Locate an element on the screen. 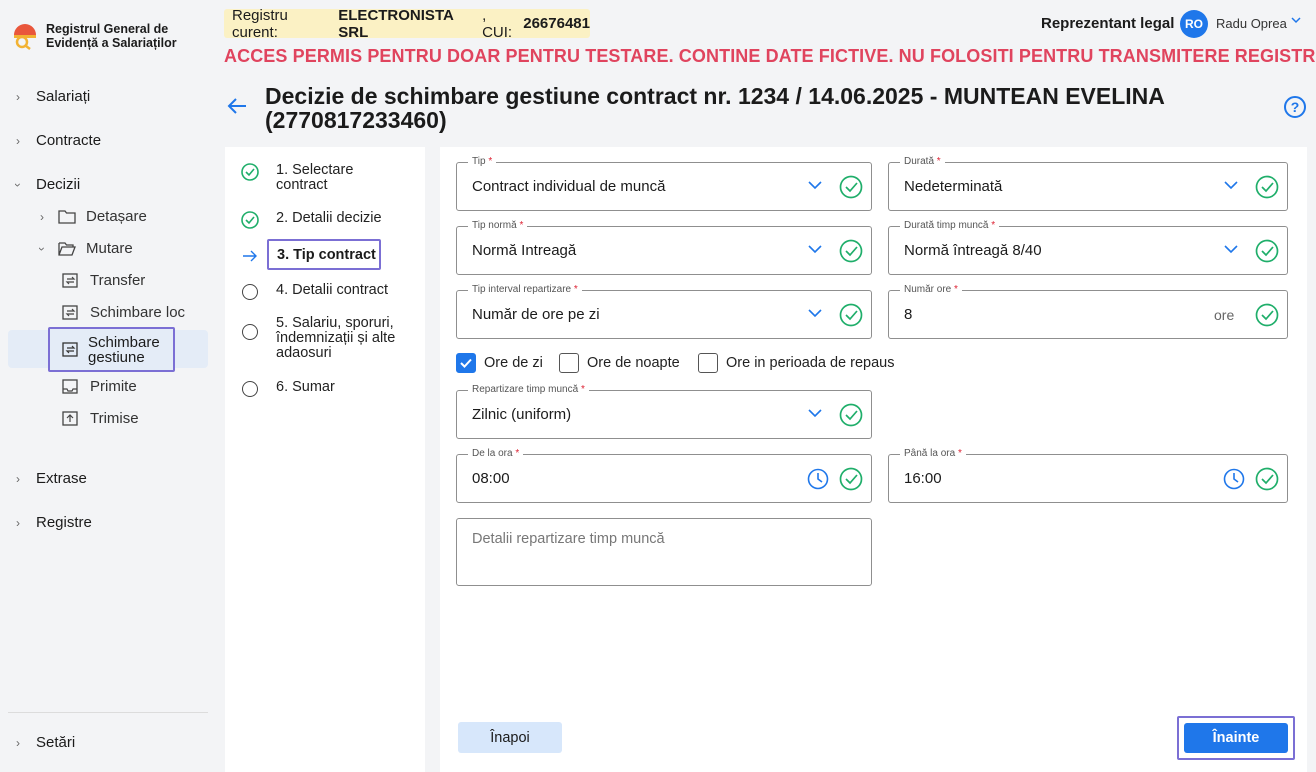 Image resolution: width=1316 pixels, height=772 pixels. field-value: Normă Intreagă is located at coordinates (524, 250).